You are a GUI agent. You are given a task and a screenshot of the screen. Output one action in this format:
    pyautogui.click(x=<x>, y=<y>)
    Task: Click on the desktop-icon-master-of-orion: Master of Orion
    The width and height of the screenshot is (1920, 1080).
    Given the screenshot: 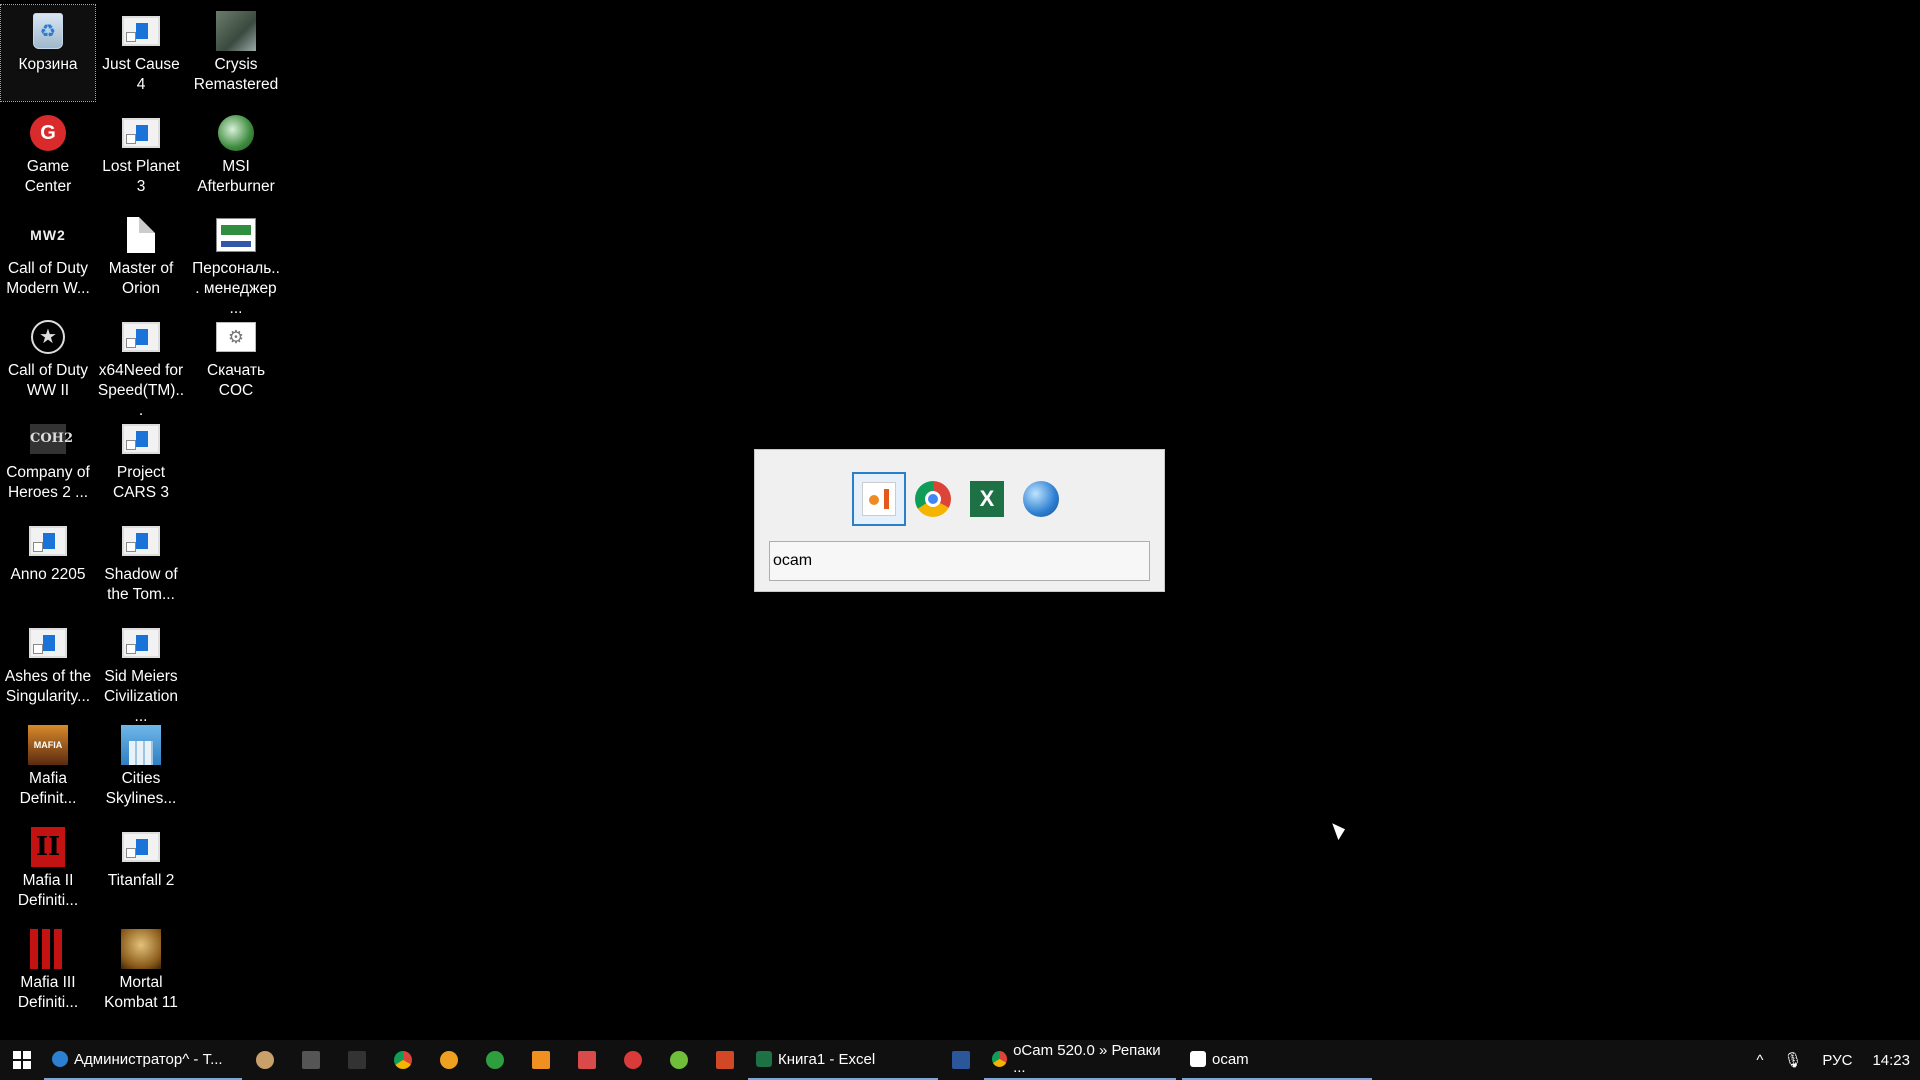 What is the action you would take?
    pyautogui.click(x=141, y=257)
    